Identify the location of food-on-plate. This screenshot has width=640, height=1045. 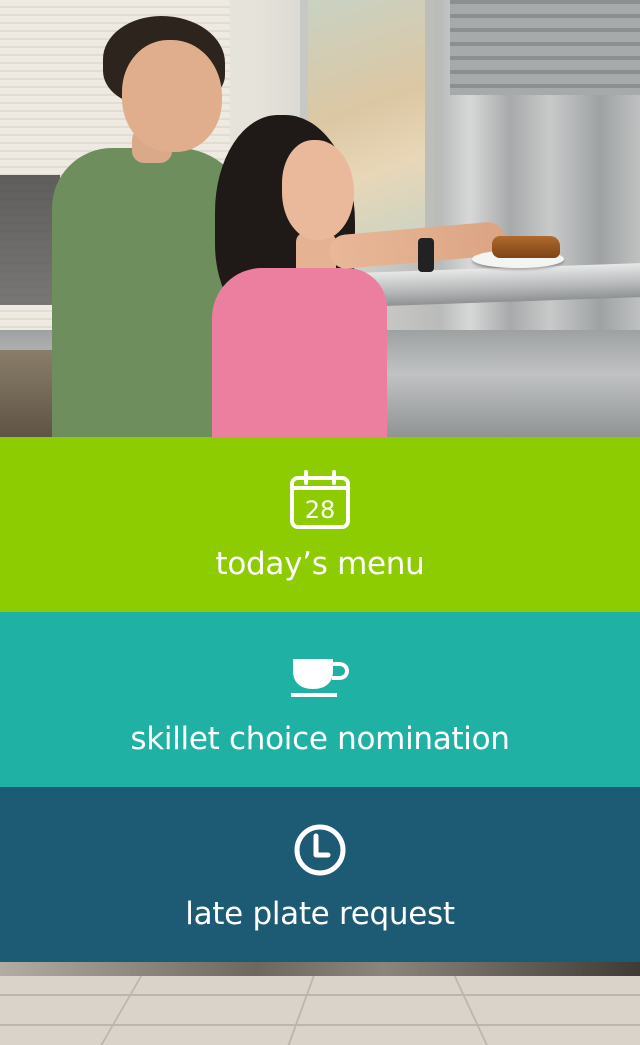
(526, 247).